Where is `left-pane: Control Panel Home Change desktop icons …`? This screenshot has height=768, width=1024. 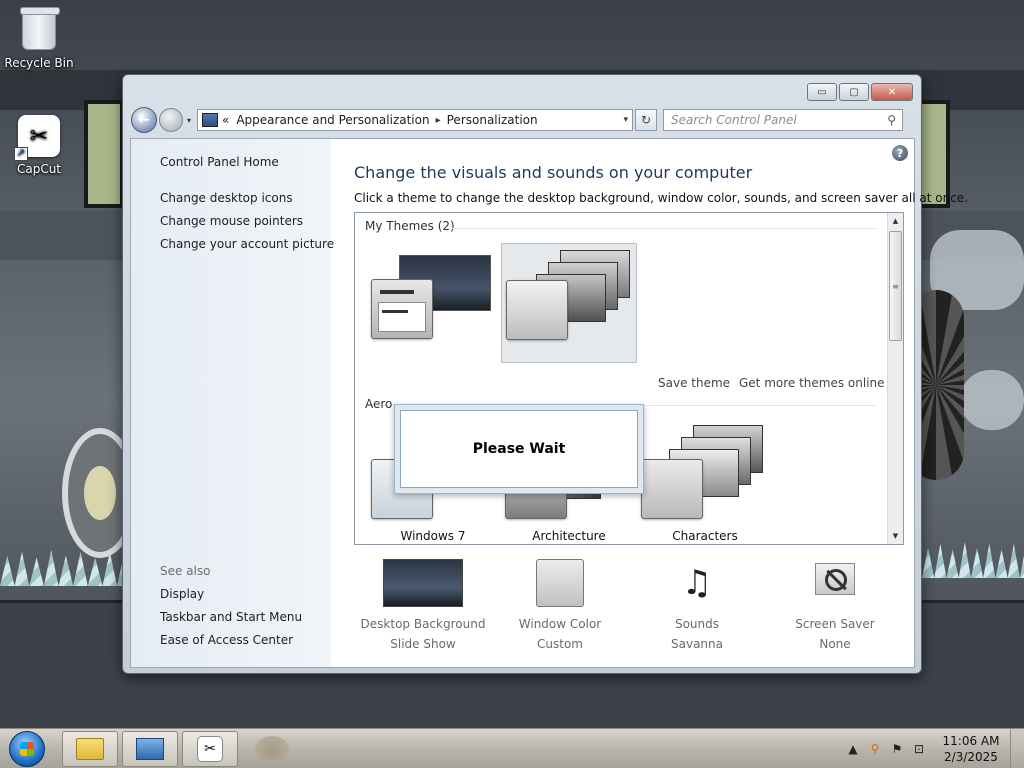
left-pane: Control Panel Home Change desktop icons … is located at coordinates (232, 403).